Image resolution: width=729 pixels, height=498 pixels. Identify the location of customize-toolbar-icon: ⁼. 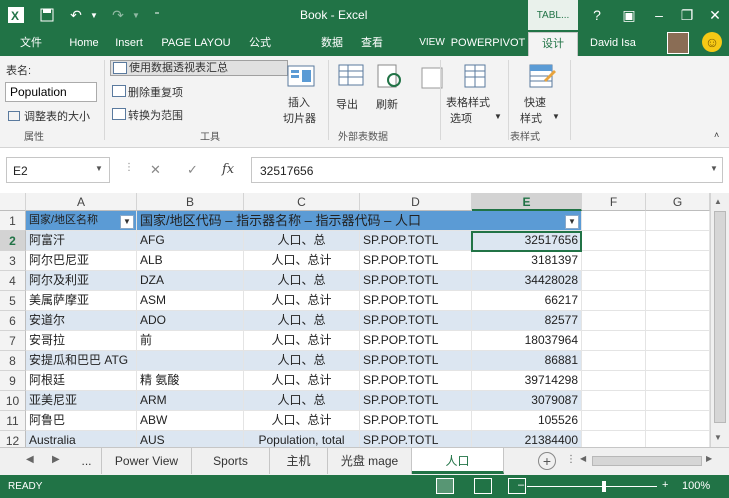
(157, 15).